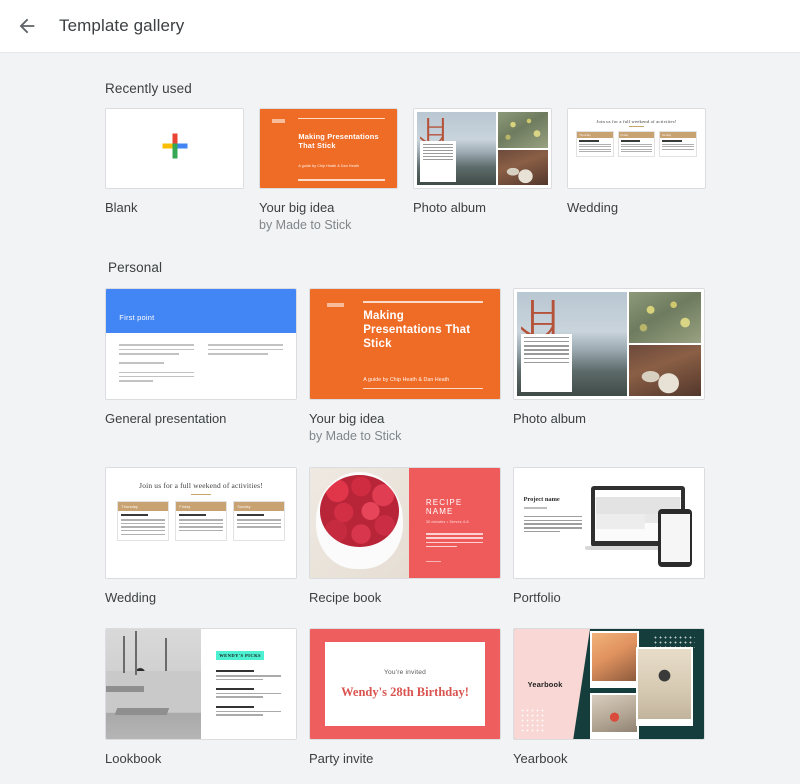 The width and height of the screenshot is (800, 784). Describe the element at coordinates (675, 538) in the screenshot. I see `phone-mockup` at that location.